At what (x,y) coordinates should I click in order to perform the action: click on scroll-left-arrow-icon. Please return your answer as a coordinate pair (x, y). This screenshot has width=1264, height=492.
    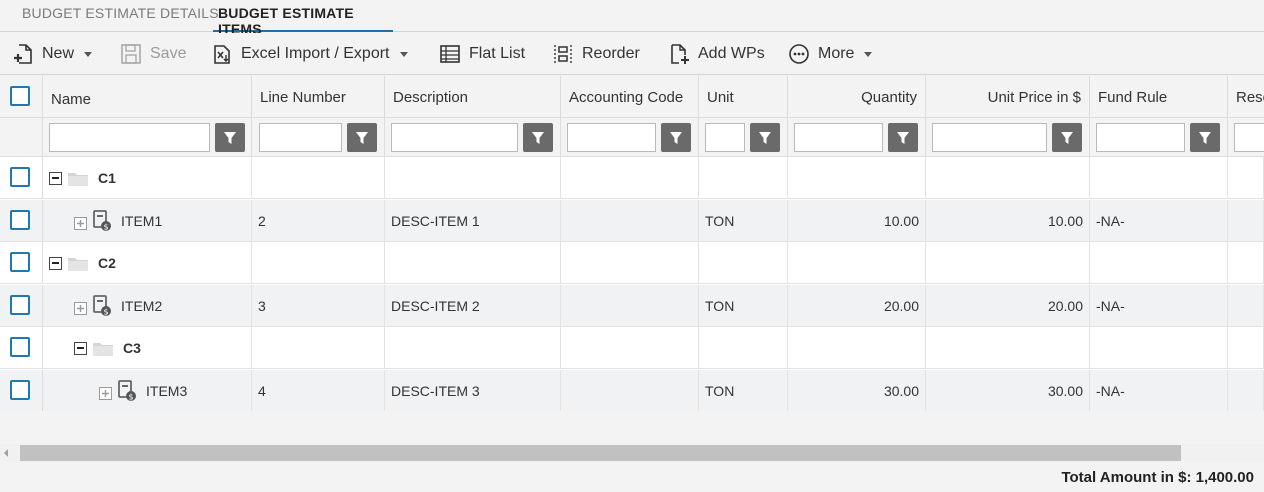
    Looking at the image, I should click on (6, 453).